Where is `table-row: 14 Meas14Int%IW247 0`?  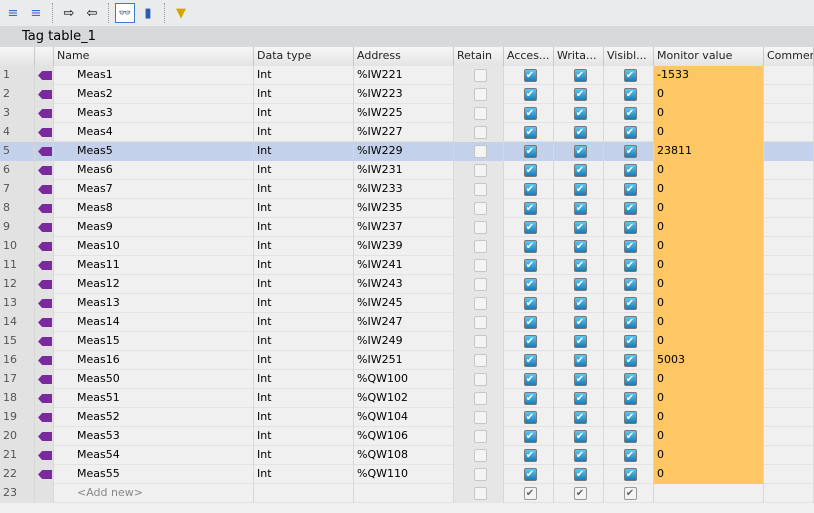
table-row: 14 Meas14Int%IW247 0 is located at coordinates (407, 322).